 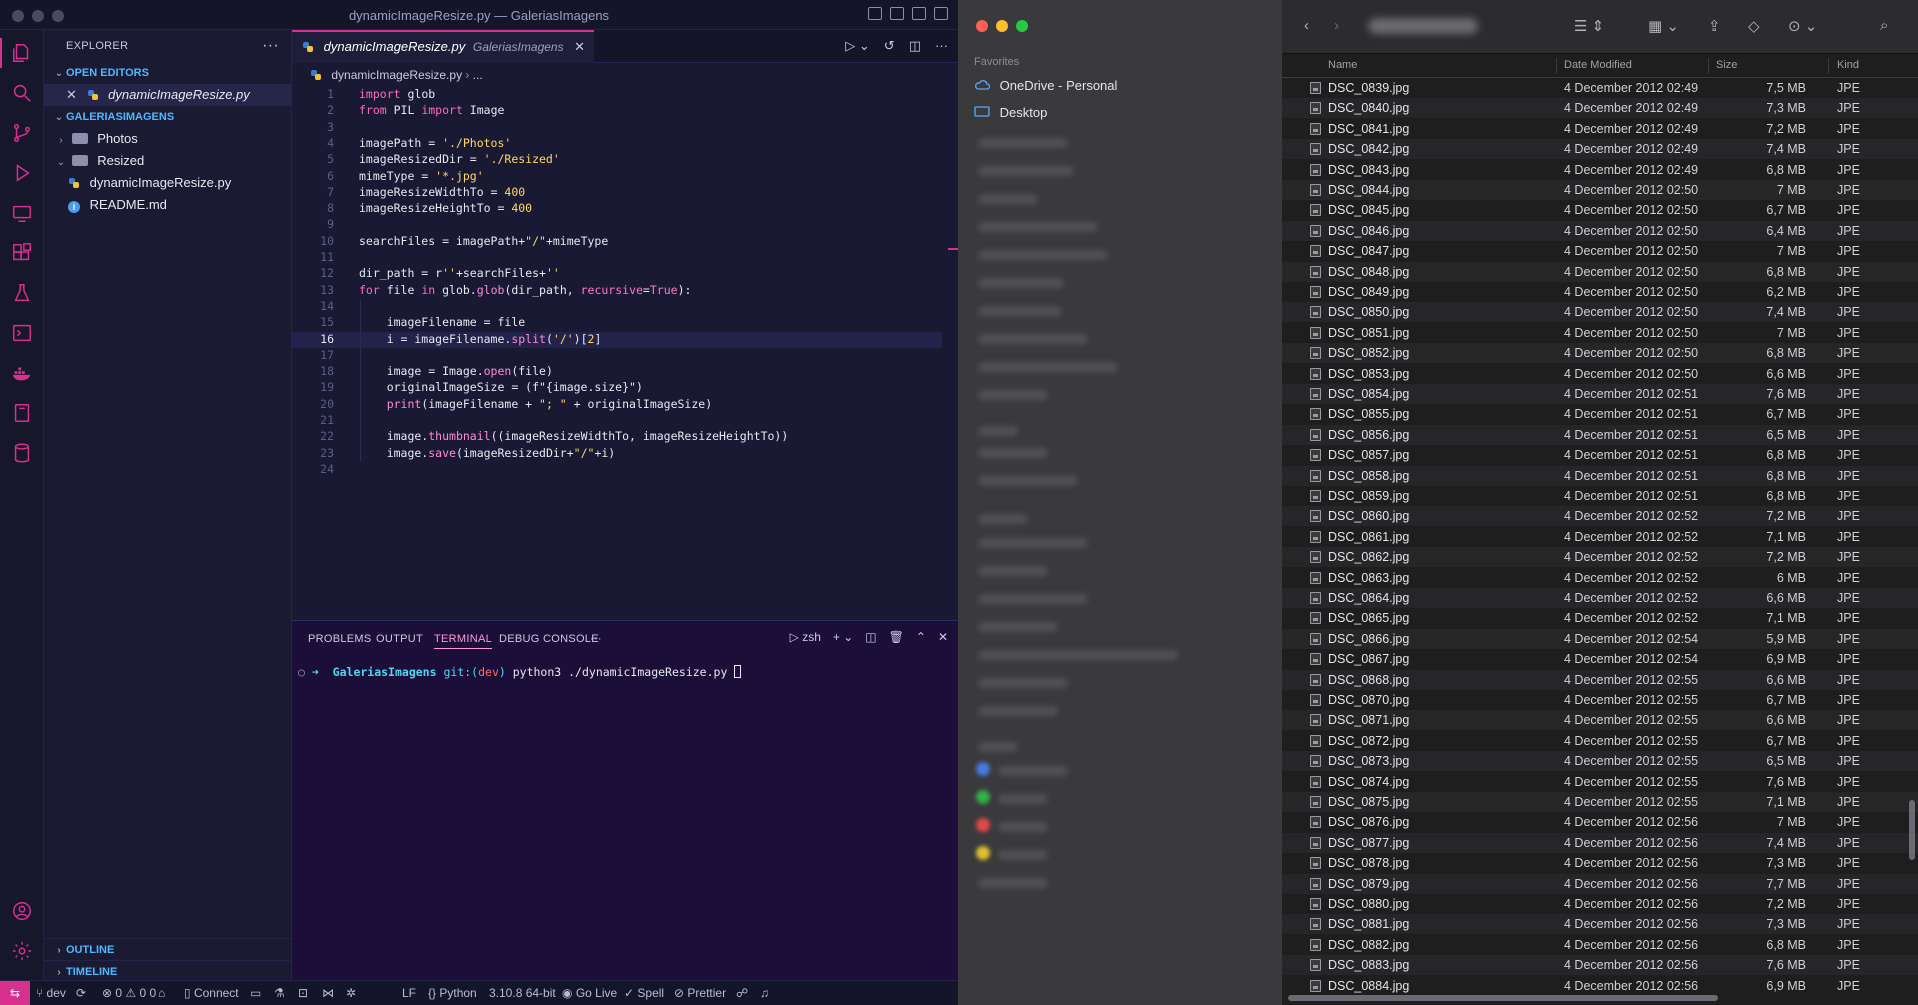 I want to click on explorer-icon, so click(x=16, y=53).